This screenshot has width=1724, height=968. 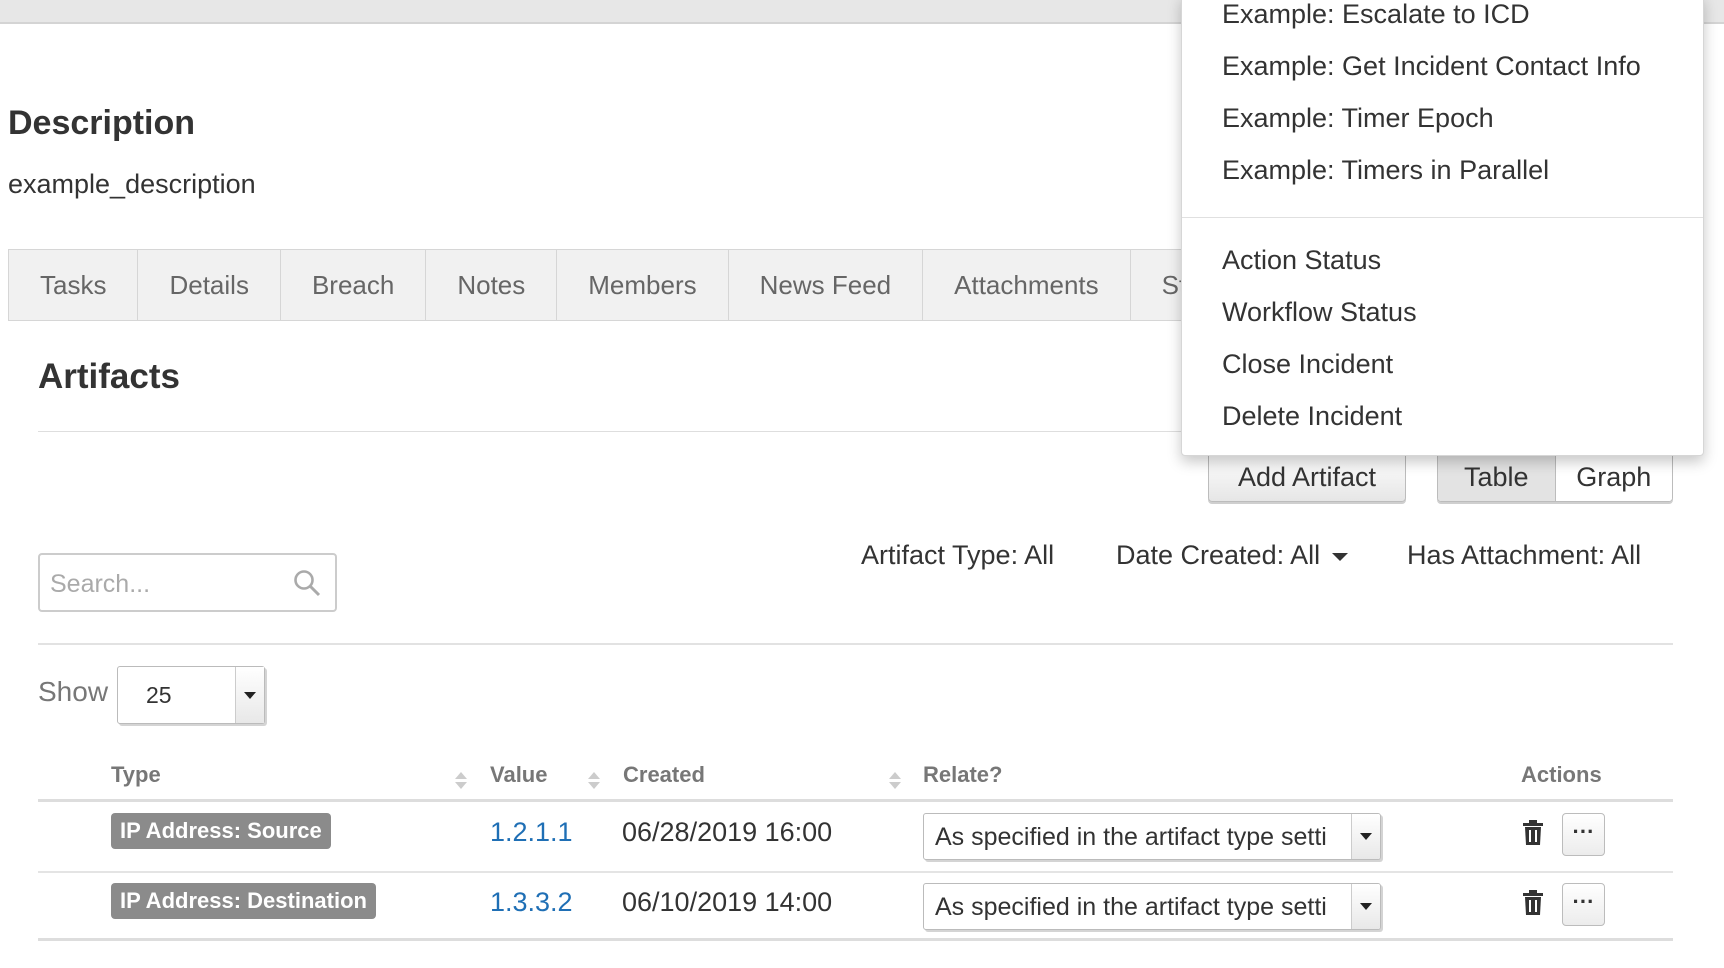 What do you see at coordinates (1613, 477) in the screenshot?
I see `graph-view-button: Graph` at bounding box center [1613, 477].